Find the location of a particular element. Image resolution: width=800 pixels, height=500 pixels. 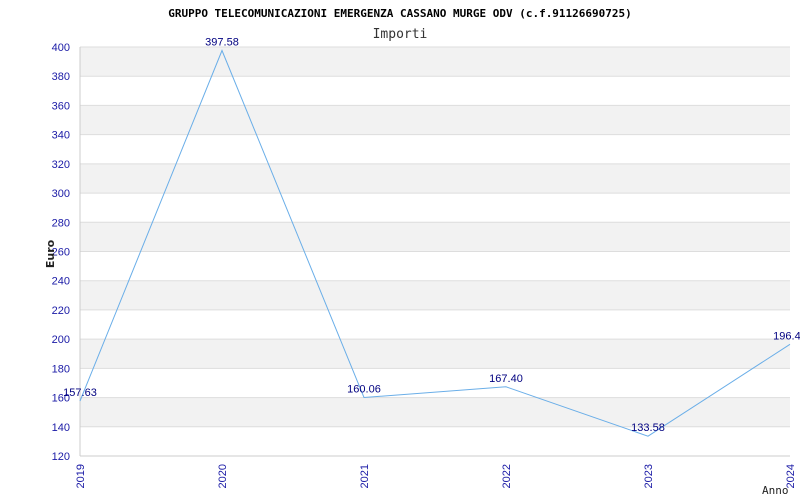

y-tick-label: 140 is located at coordinates (61, 428).